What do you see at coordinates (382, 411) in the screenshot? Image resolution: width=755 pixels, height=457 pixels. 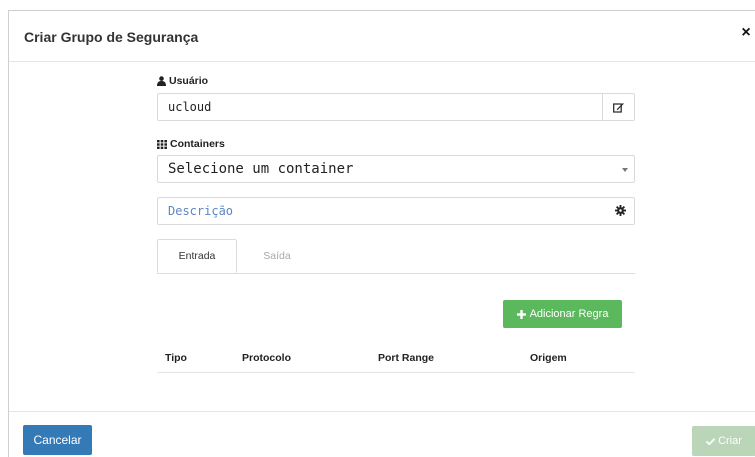 I see `footer-divider` at bounding box center [382, 411].